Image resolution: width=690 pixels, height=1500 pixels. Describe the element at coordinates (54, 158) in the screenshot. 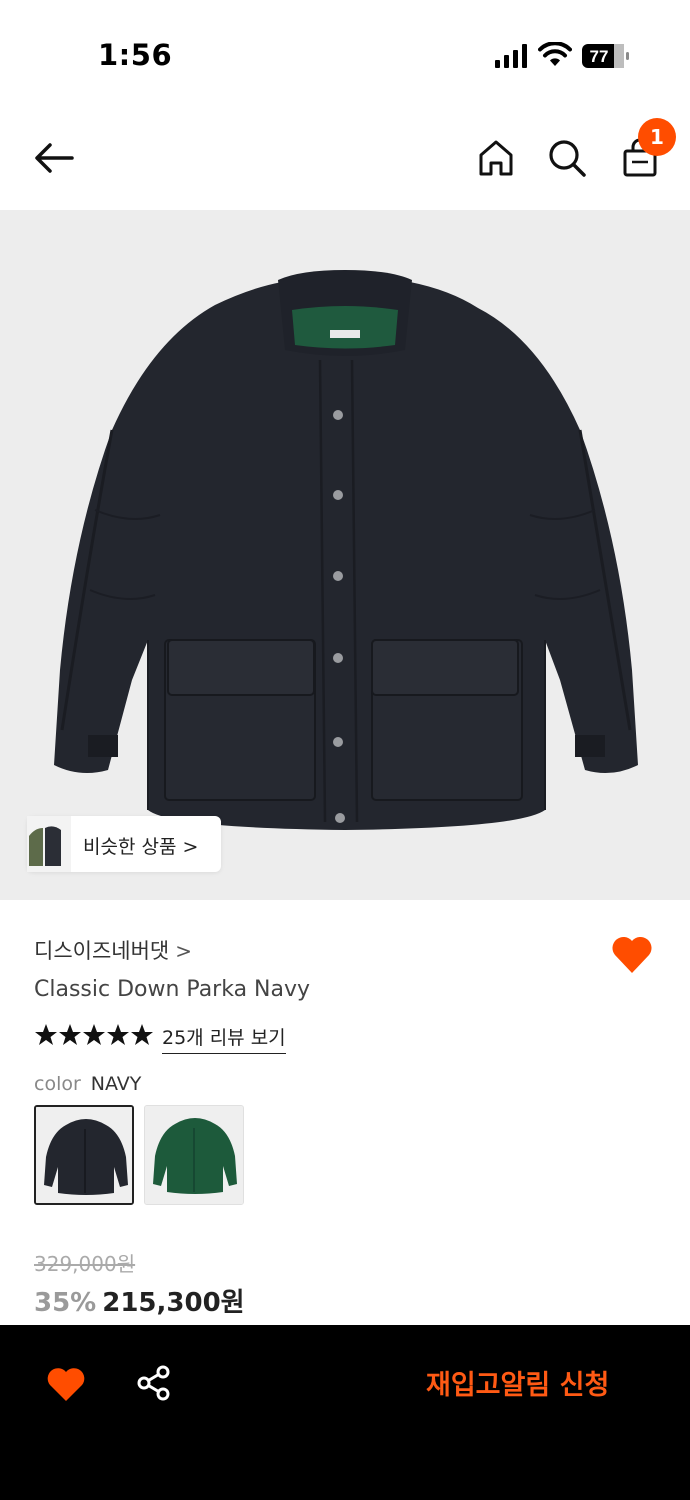

I see `arrow-left-icon` at that location.